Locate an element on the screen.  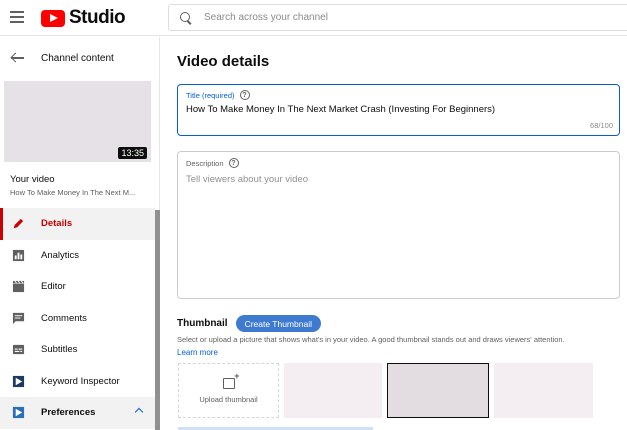
thumbnail-header: Thumbnail Create Thumbnail is located at coordinates (249, 323).